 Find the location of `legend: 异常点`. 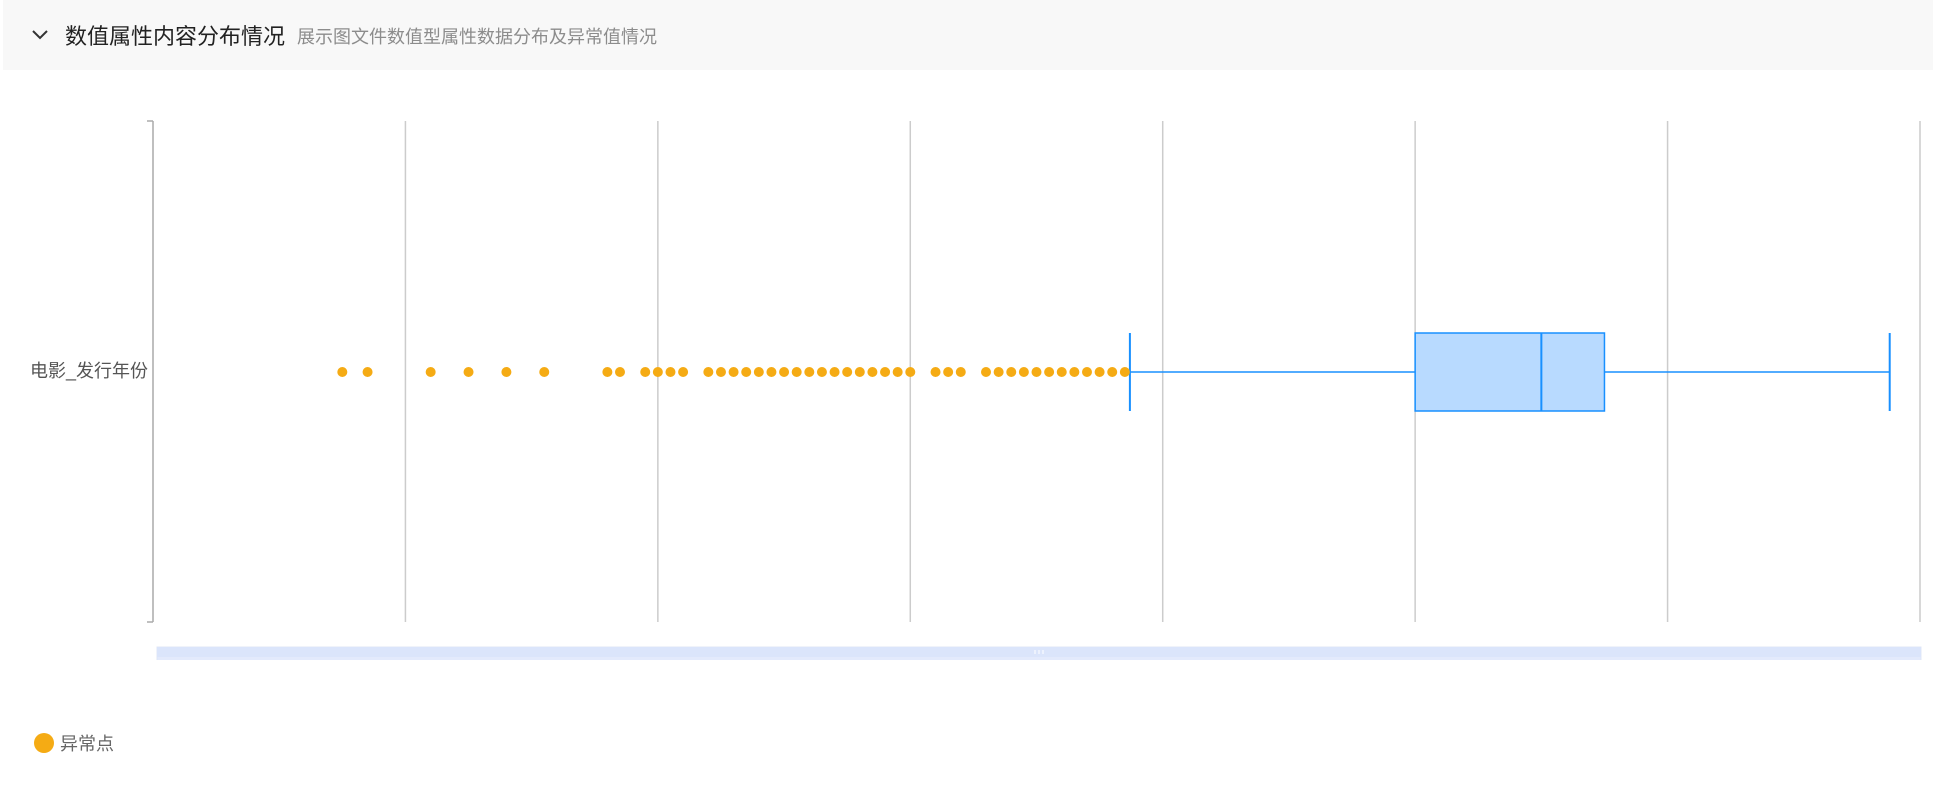

legend: 异常点 is located at coordinates (74, 743).